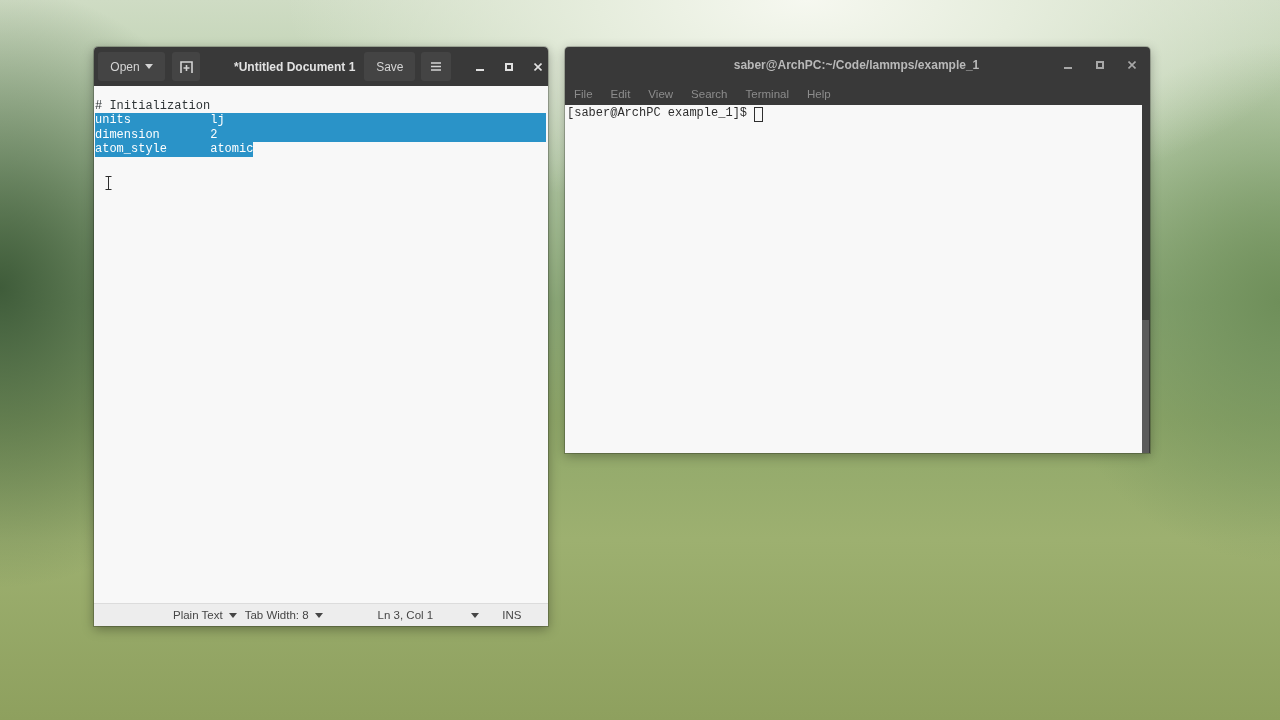 The width and height of the screenshot is (1280, 720). Describe the element at coordinates (620, 93) in the screenshot. I see `menu-item: Edit` at that location.